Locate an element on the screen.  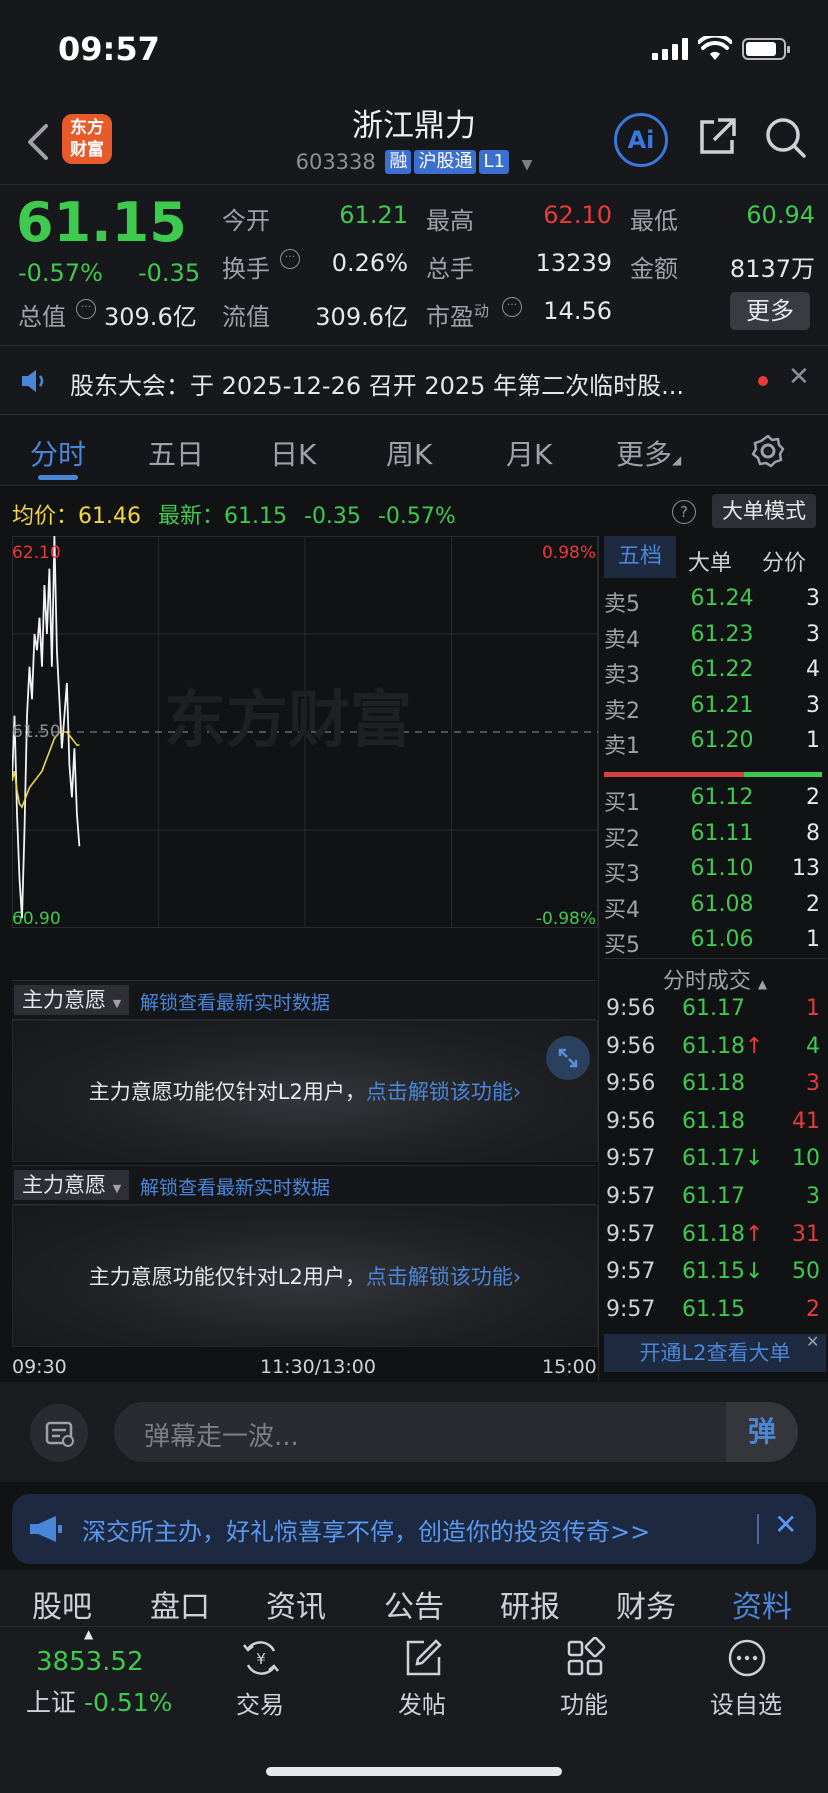
lock-message-2: 主力意愿功能仅针对L2用户，点击解锁该功能› is located at coordinates (305, 1276).